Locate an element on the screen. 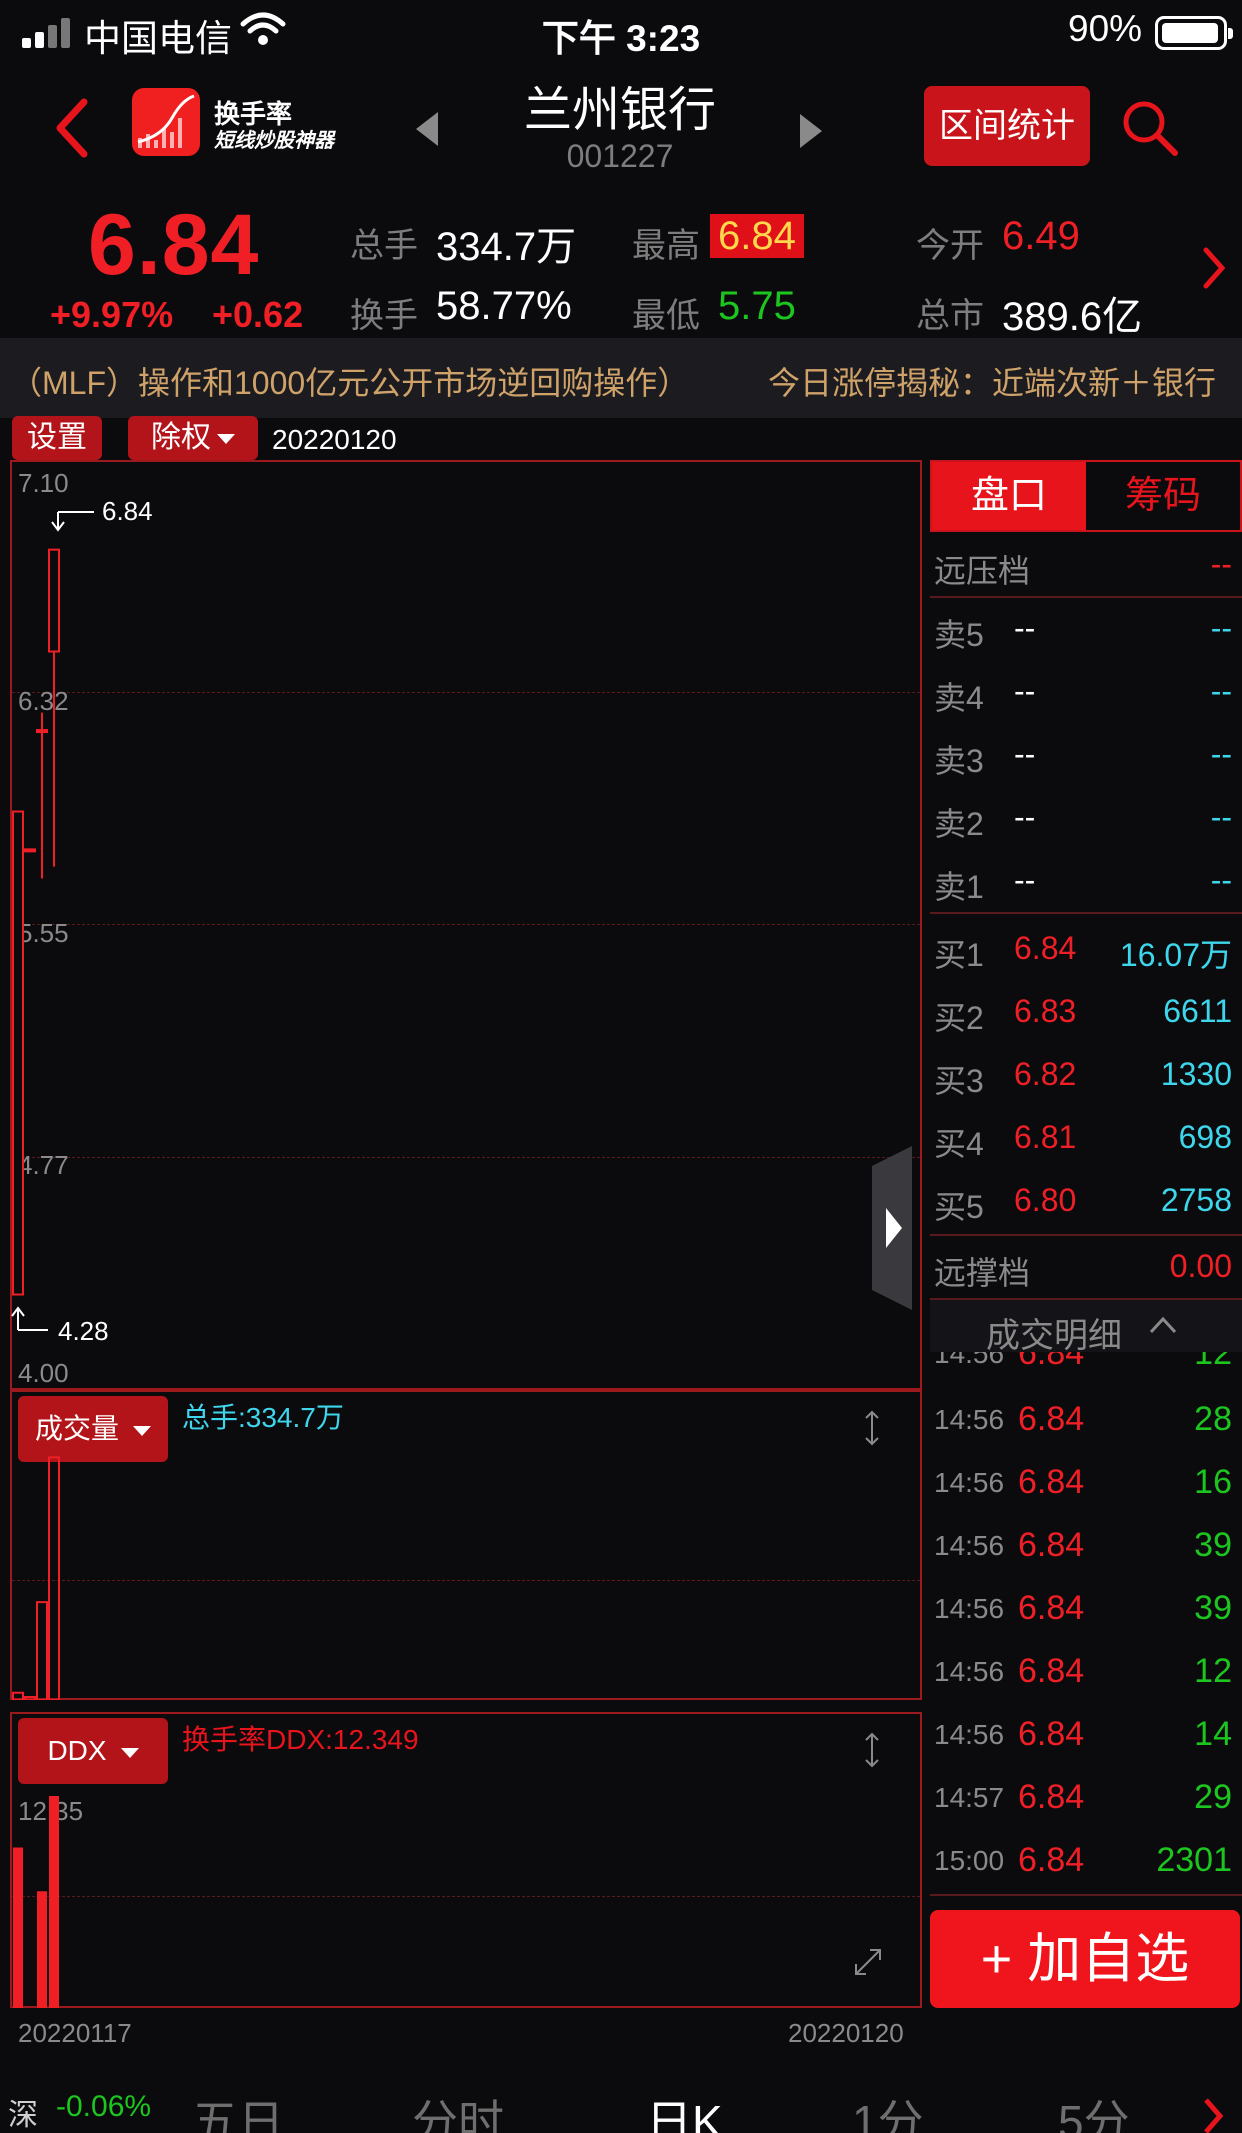 The width and height of the screenshot is (1242, 2133). exright-dropdown: 除权 is located at coordinates (193, 438).